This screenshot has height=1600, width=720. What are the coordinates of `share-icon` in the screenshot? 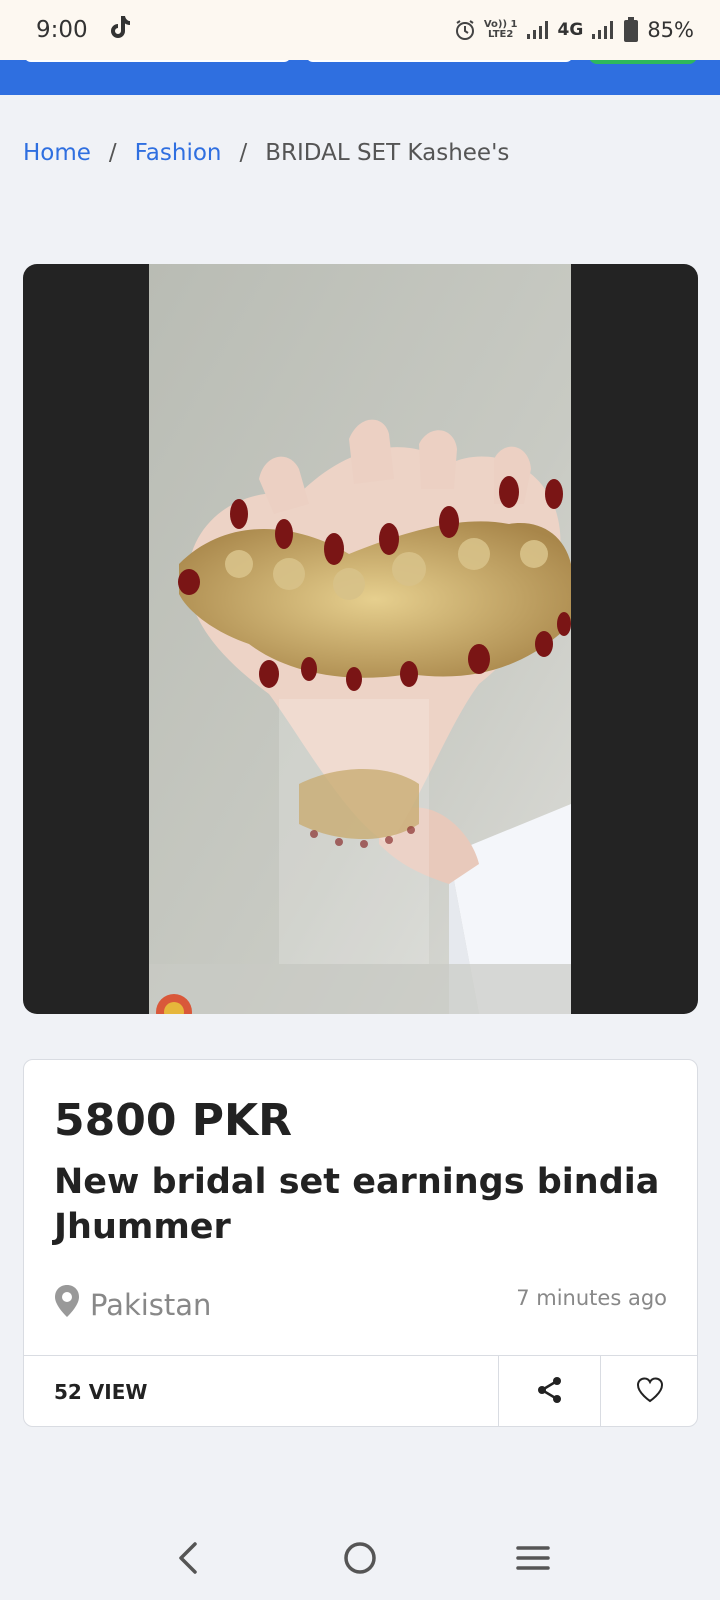 It's located at (550, 1392).